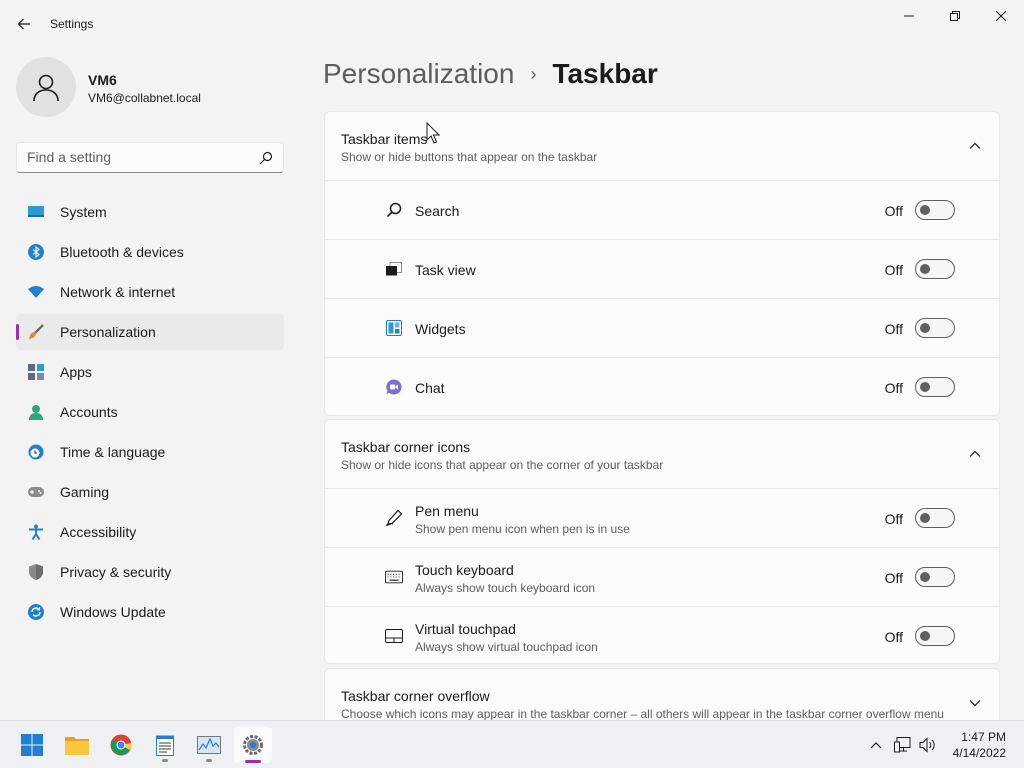 The height and width of the screenshot is (768, 1024). Describe the element at coordinates (935, 387) in the screenshot. I see `chat-toggle` at that location.